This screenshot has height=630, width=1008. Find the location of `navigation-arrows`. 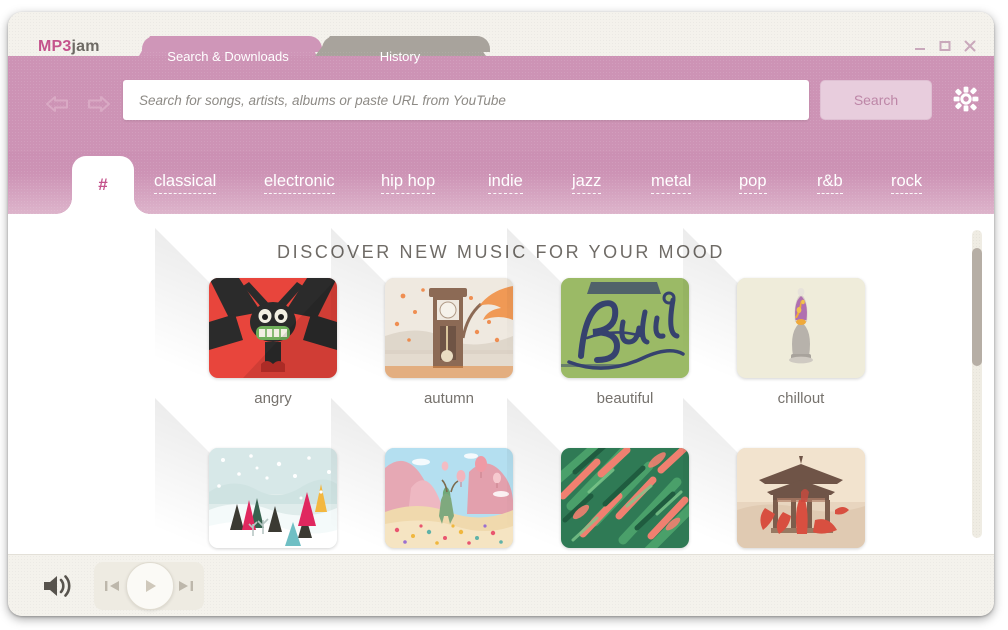

navigation-arrows is located at coordinates (78, 104).